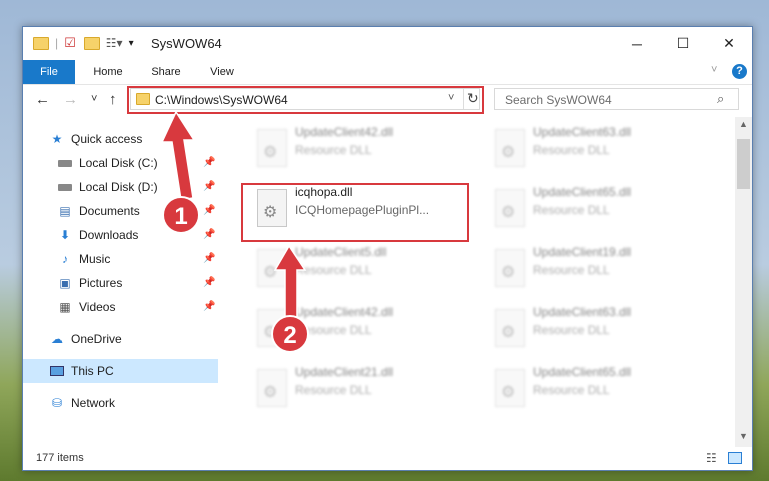 The width and height of the screenshot is (769, 481). I want to click on step-1-badge: 1, so click(181, 215).